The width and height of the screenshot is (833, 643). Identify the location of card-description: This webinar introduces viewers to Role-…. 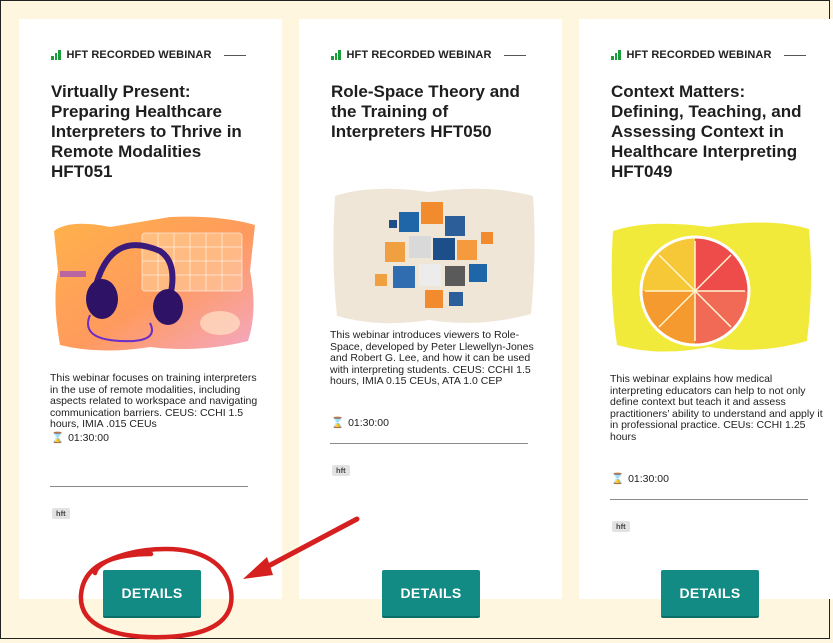
(432, 358).